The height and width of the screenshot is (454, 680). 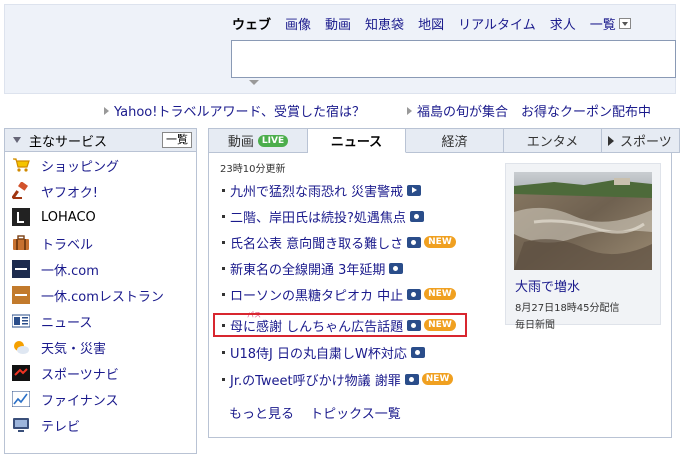 I want to click on arrow-down-icon, so click(x=17, y=140).